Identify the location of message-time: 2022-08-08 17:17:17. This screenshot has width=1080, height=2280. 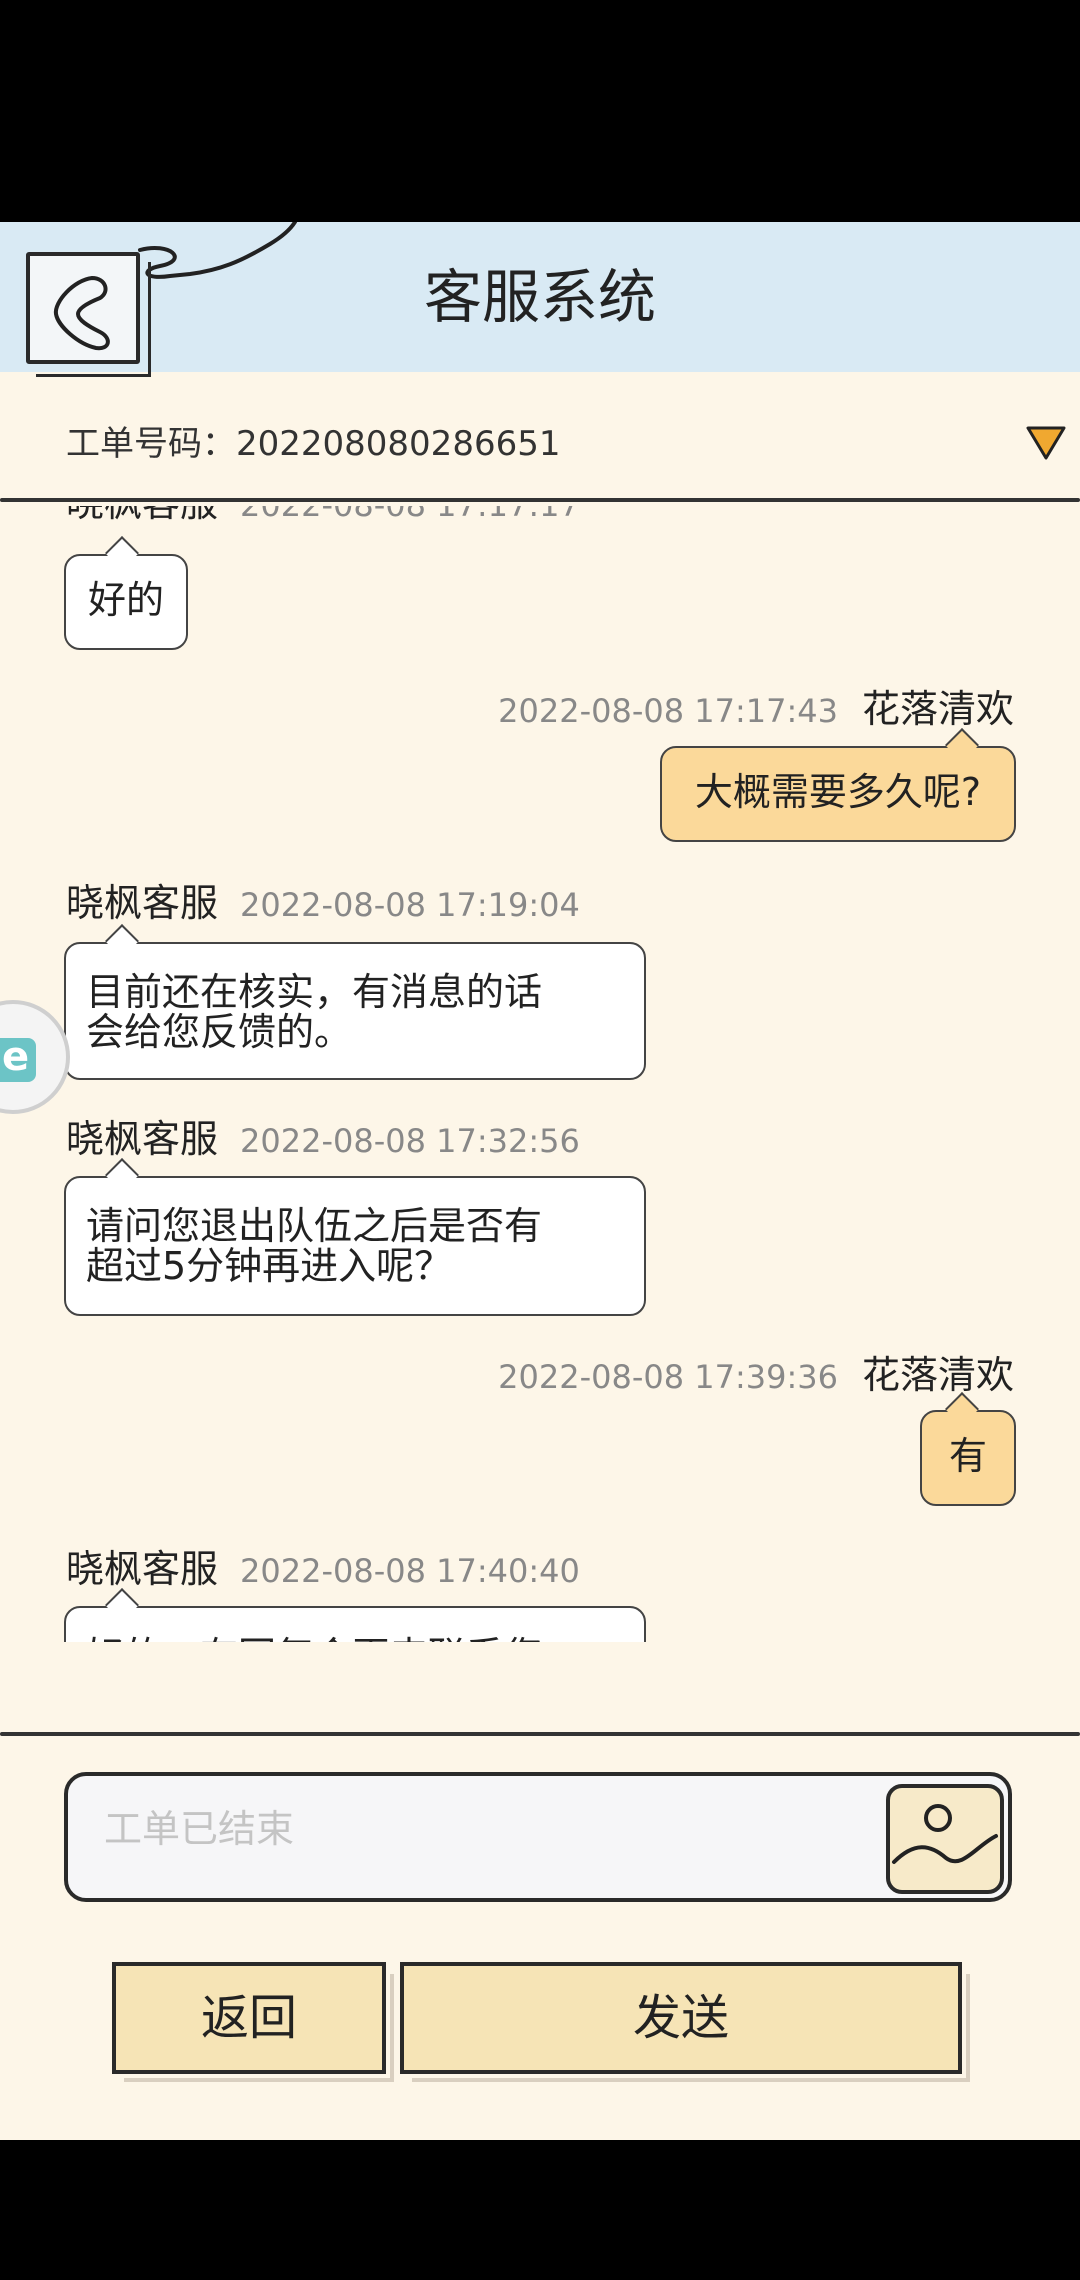
(410, 515).